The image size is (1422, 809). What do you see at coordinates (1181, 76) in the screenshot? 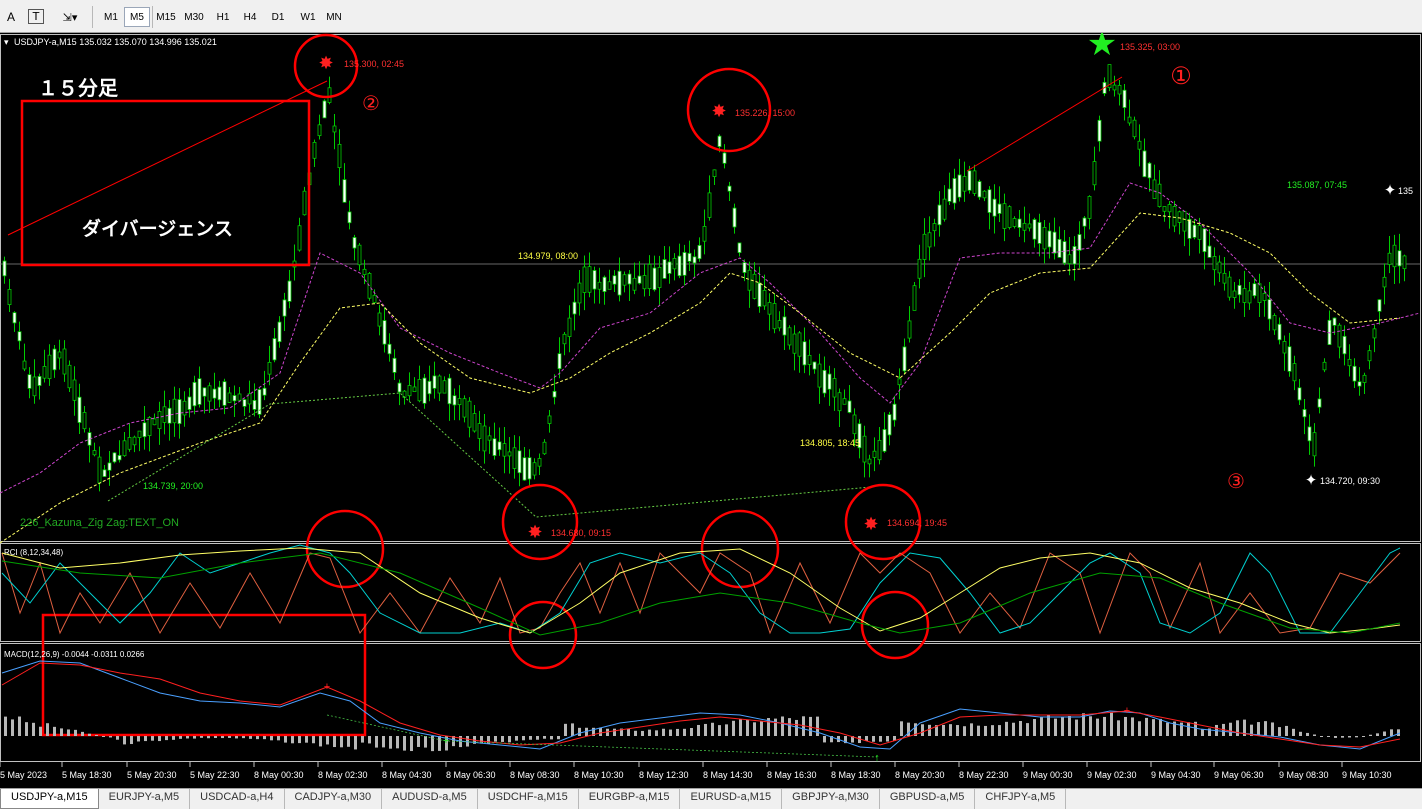
I see `marker-1: ①` at bounding box center [1181, 76].